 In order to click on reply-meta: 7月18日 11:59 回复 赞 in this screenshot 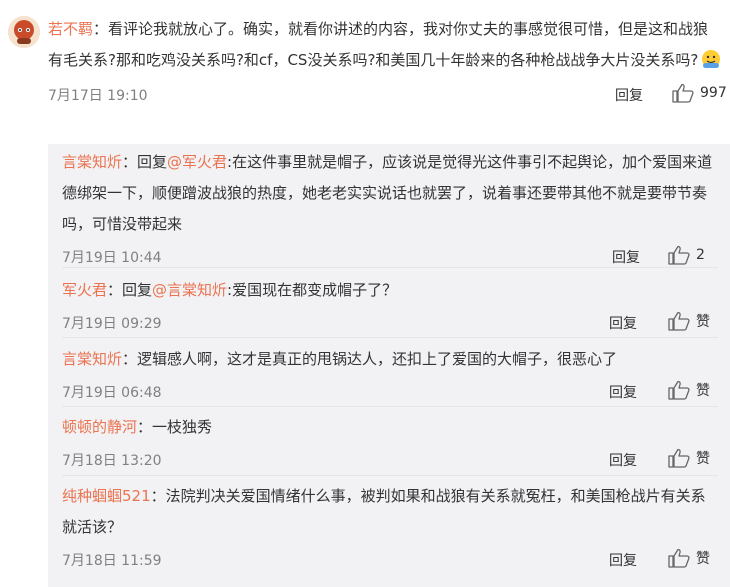, I will do `click(390, 560)`.